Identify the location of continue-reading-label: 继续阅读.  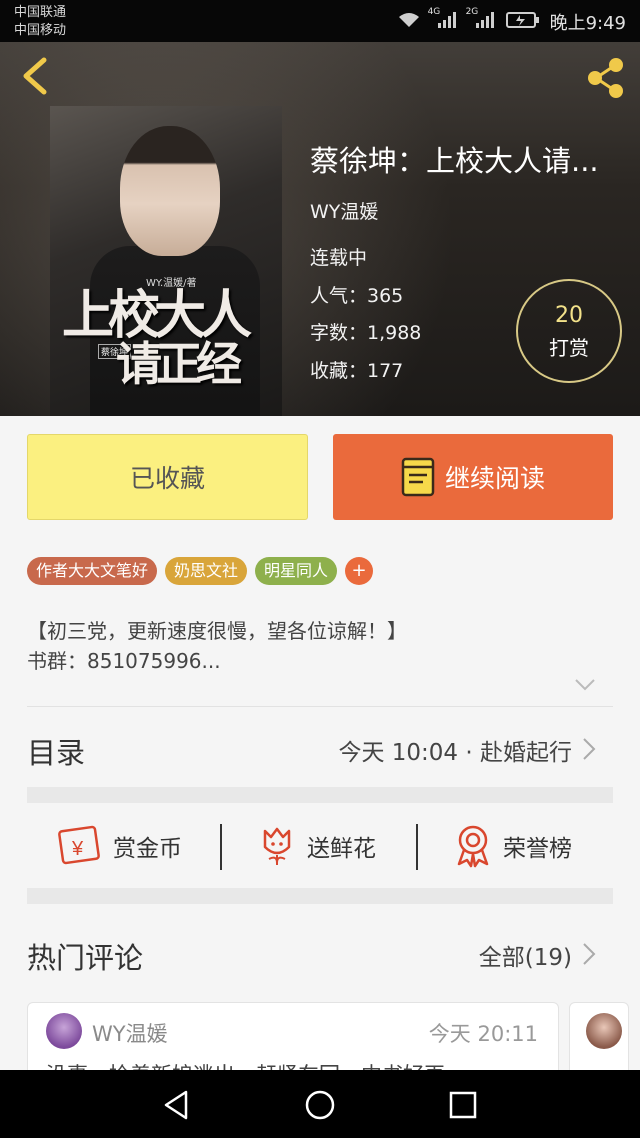
(494, 478).